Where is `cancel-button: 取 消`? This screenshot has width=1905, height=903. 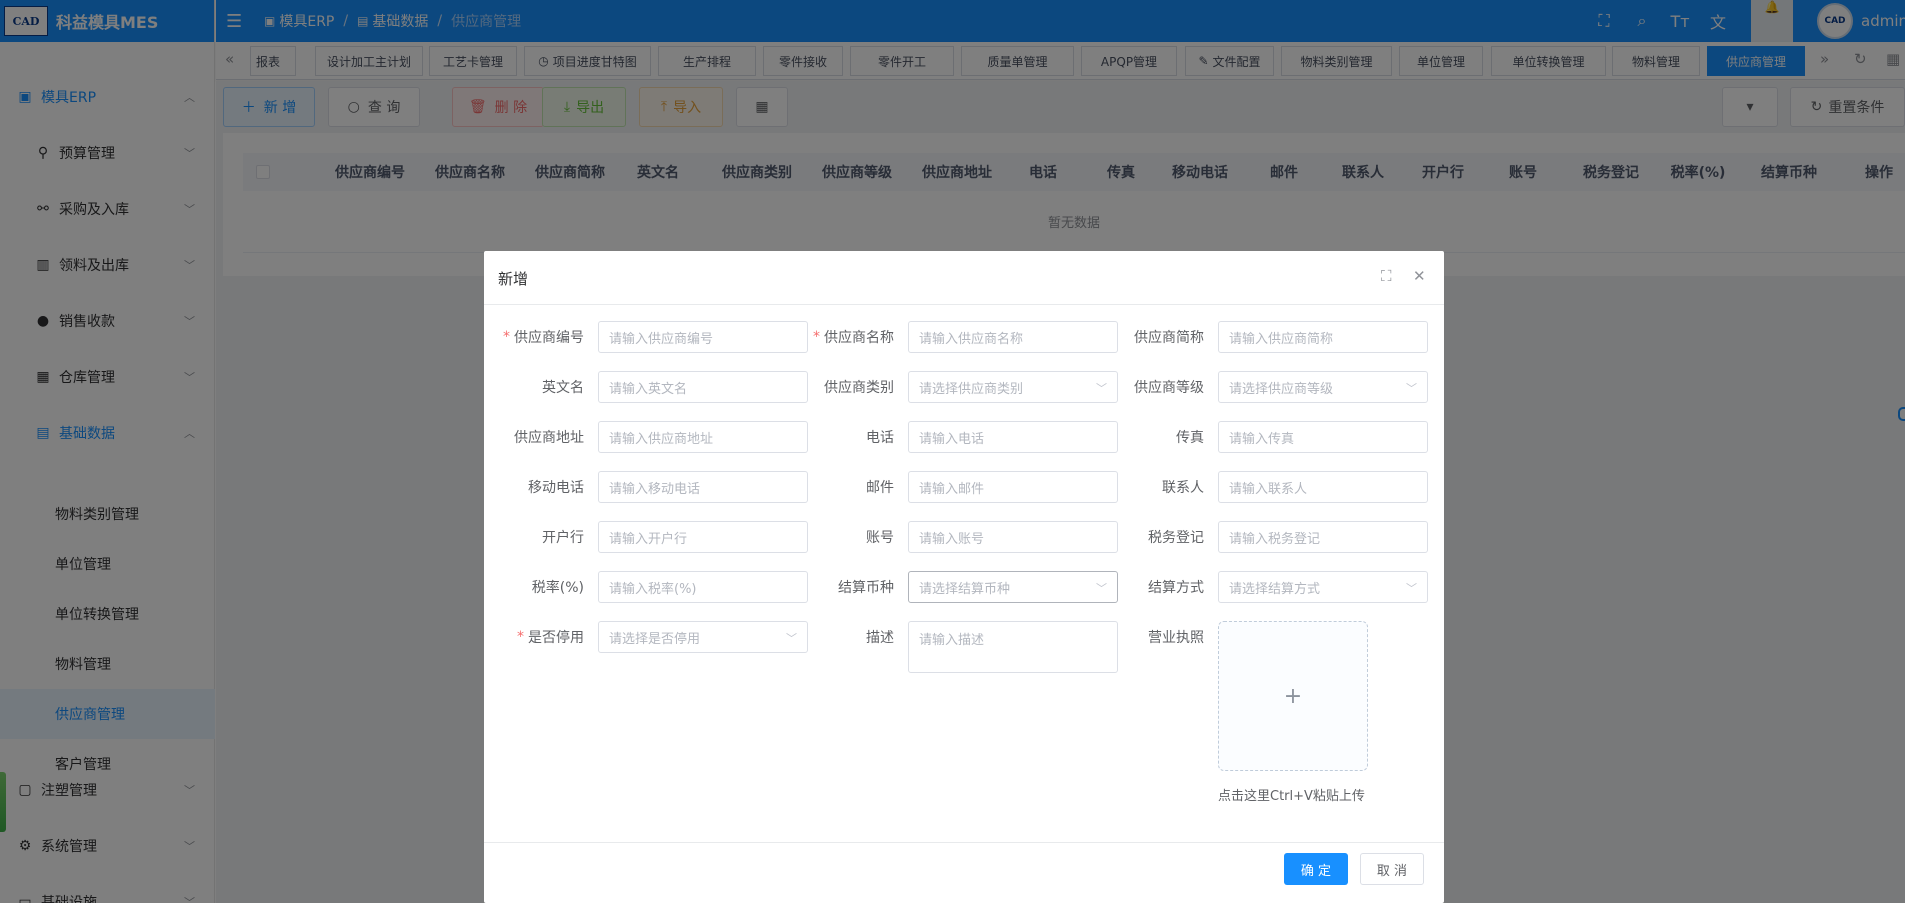 cancel-button: 取 消 is located at coordinates (1392, 869).